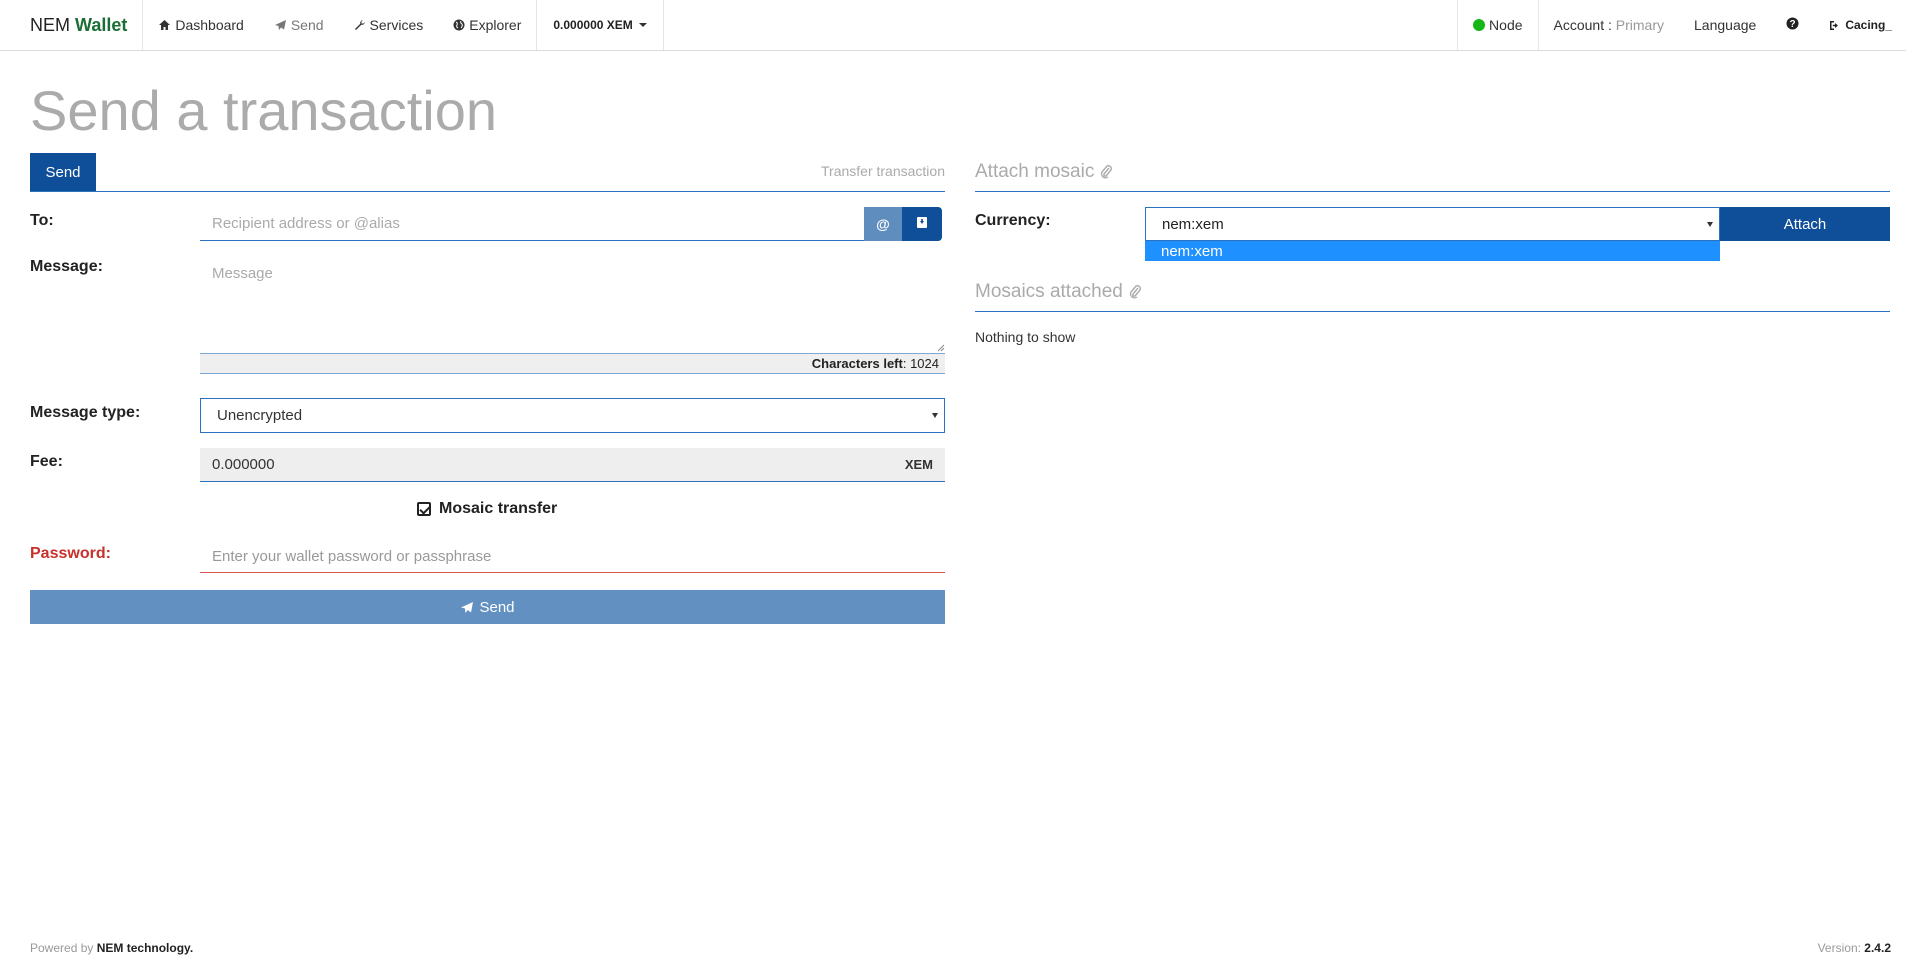 This screenshot has height=966, width=1906. What do you see at coordinates (857, 363) in the screenshot?
I see `characters-left-label: Characters left` at bounding box center [857, 363].